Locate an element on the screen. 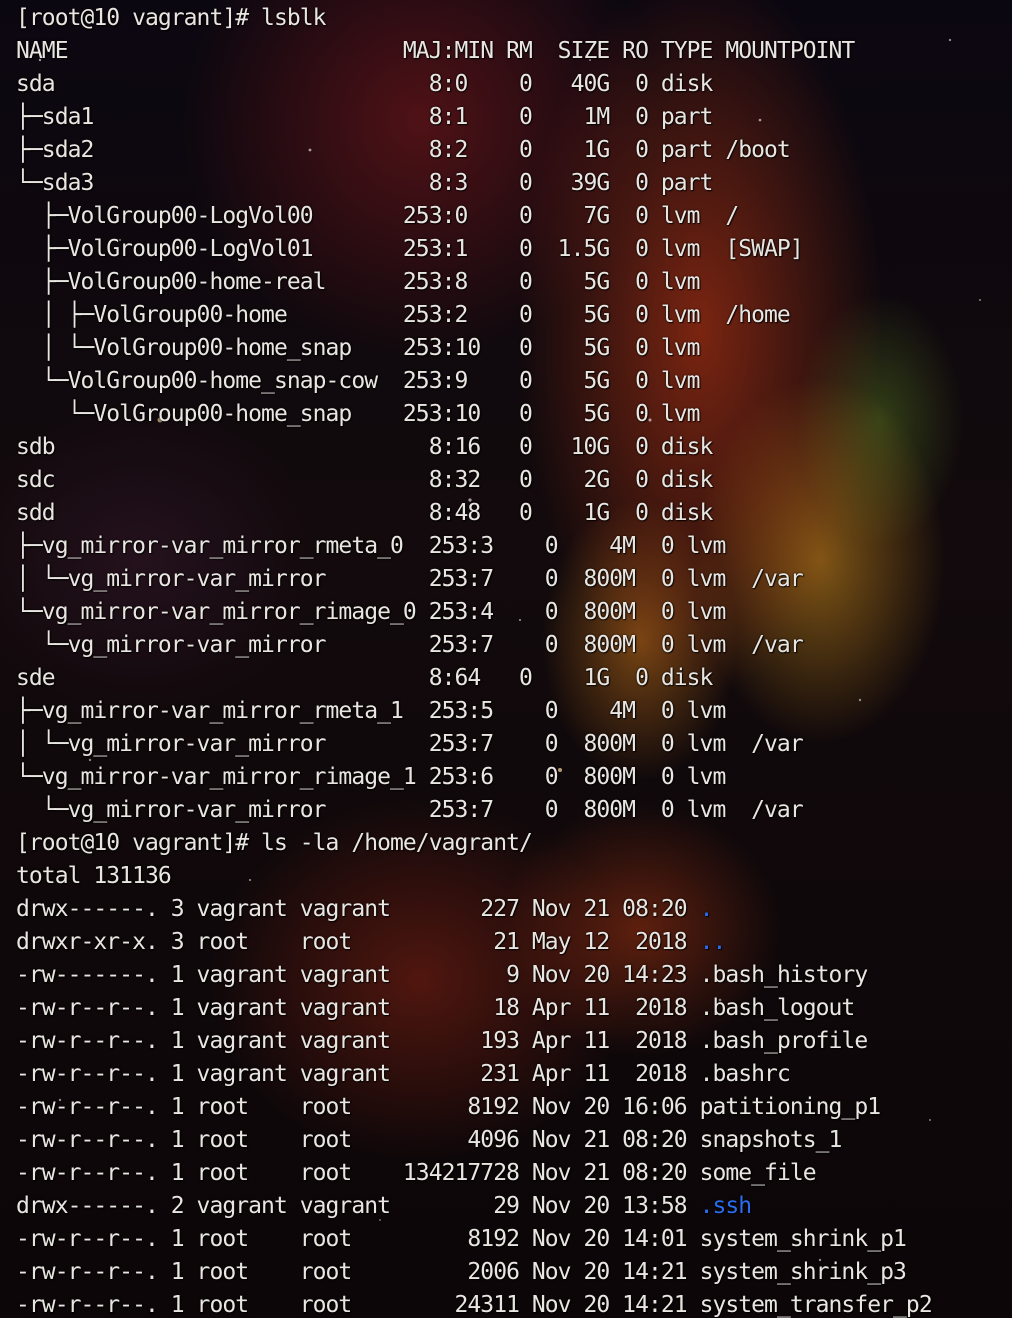 This screenshot has height=1318, width=1012. terminal-line: [root@10 vagrant]# lsblk is located at coordinates (171, 18).